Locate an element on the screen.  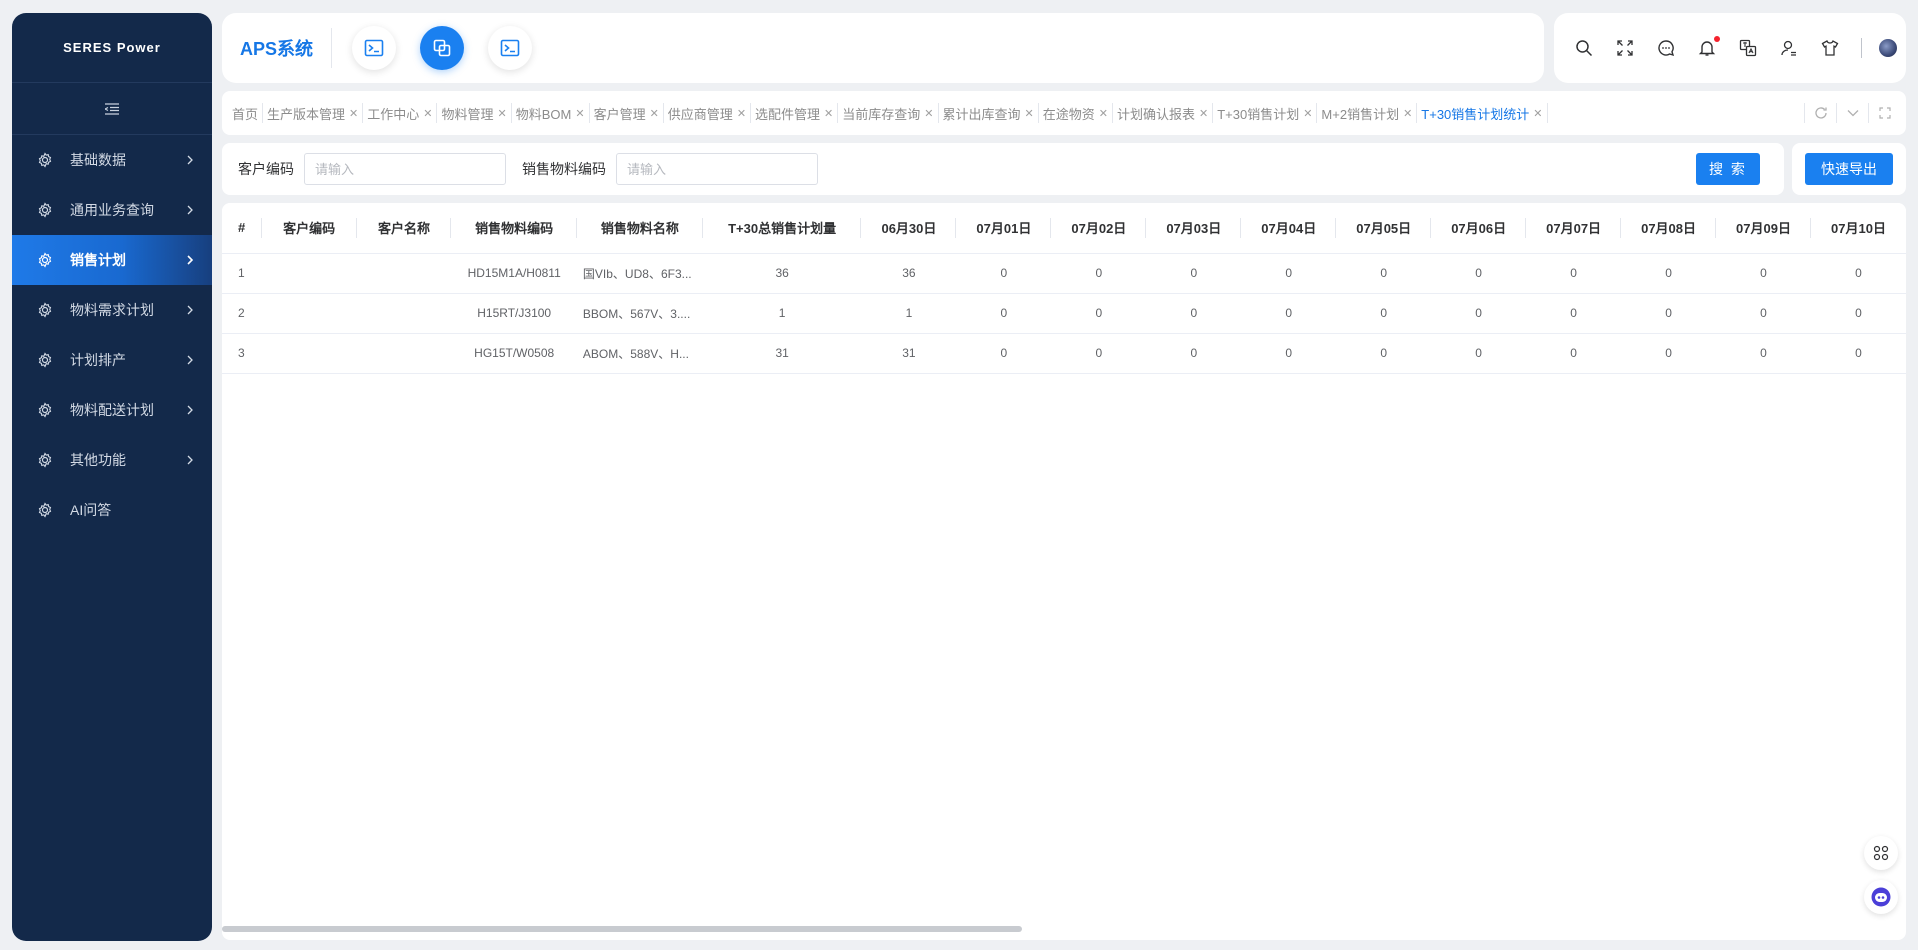
table-cell: 1 is located at coordinates (782, 313).